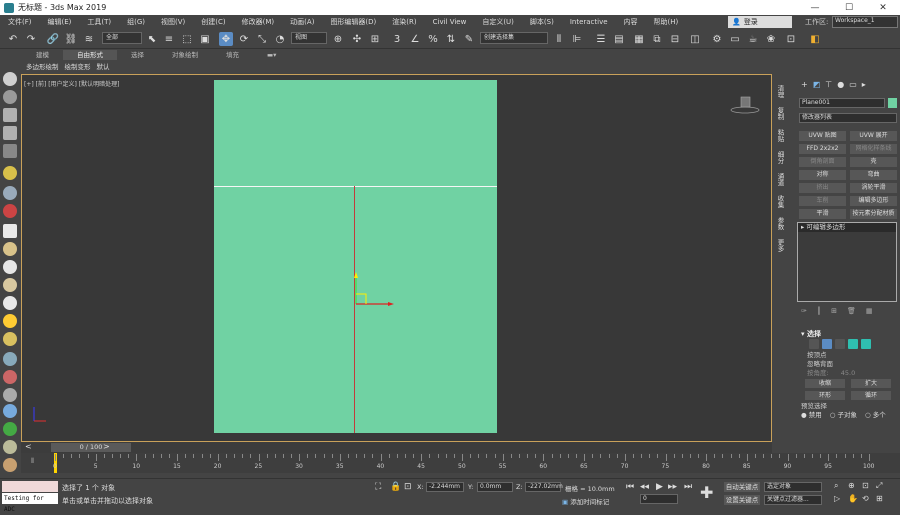  I want to click on rotate-icon: ⟳, so click(244, 39).